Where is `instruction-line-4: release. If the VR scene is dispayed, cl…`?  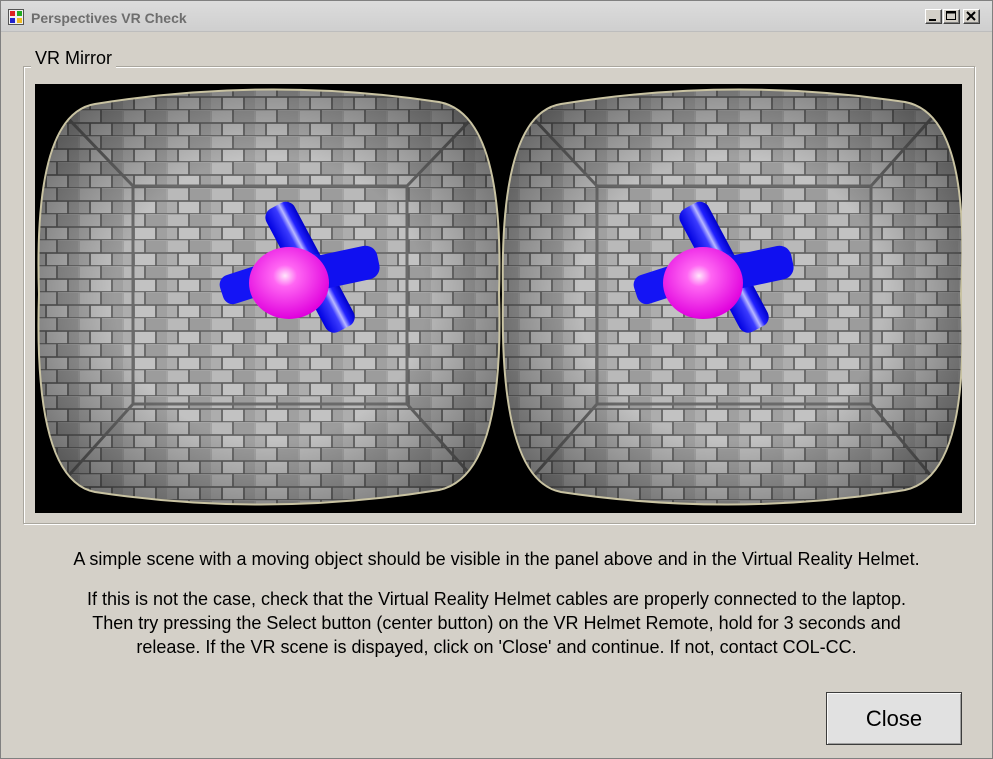 instruction-line-4: release. If the VR scene is dispayed, cl… is located at coordinates (496, 647).